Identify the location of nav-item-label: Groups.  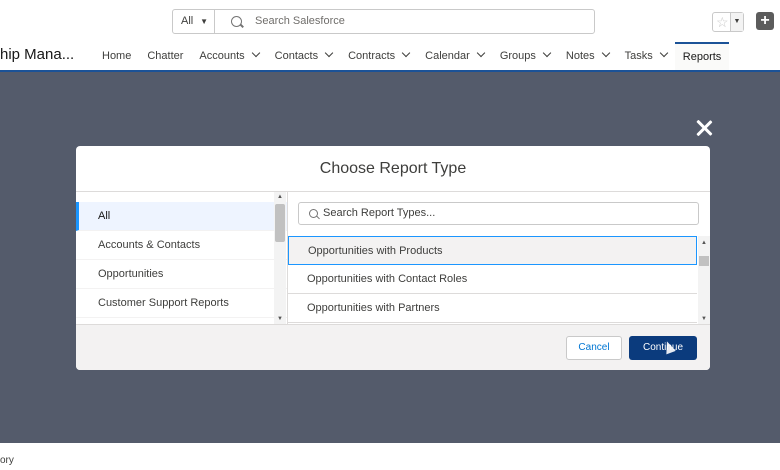
(517, 56).